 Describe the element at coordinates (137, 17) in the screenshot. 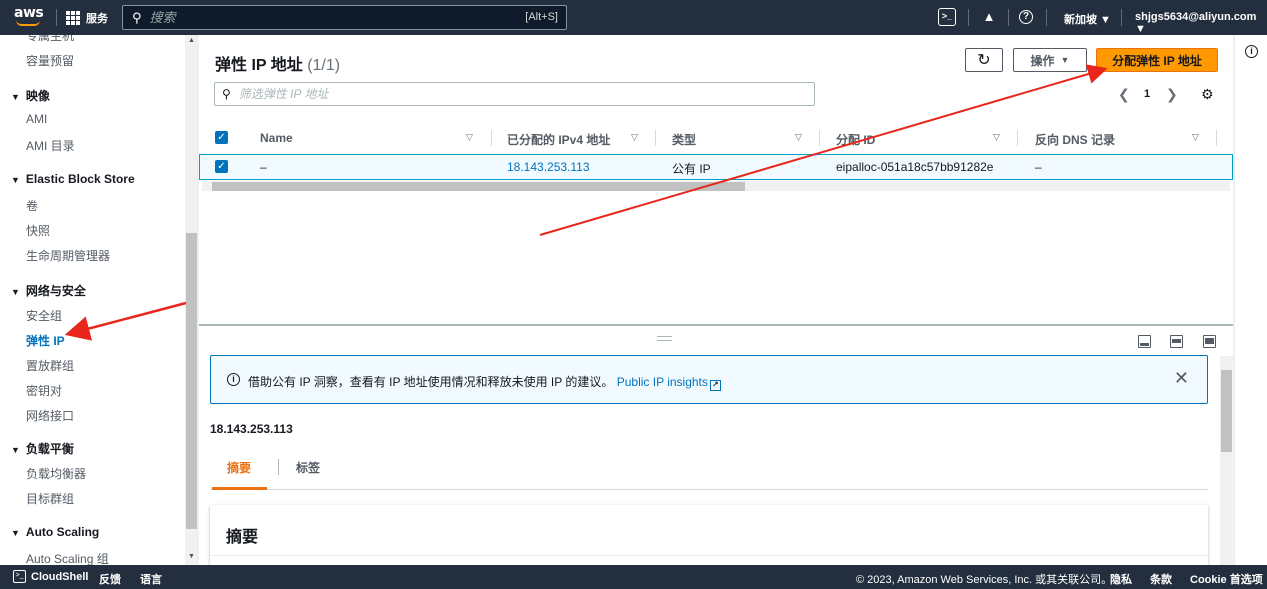

I see `search-icon: ⚲` at that location.